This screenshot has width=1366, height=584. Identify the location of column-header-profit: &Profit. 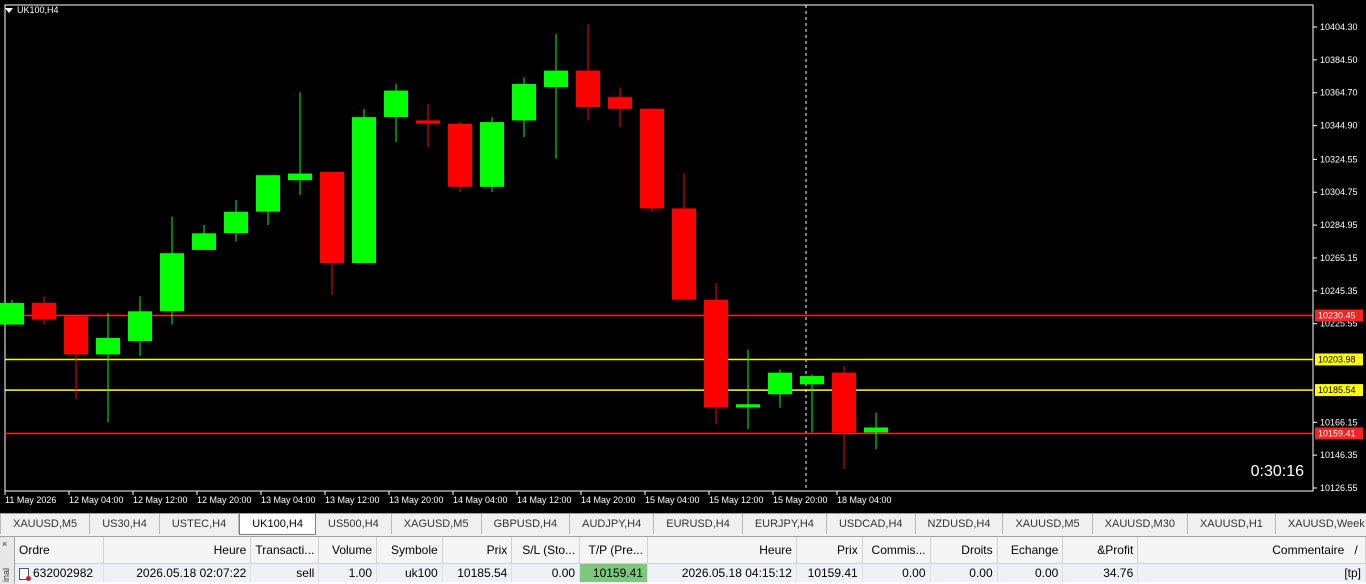
(1100, 550).